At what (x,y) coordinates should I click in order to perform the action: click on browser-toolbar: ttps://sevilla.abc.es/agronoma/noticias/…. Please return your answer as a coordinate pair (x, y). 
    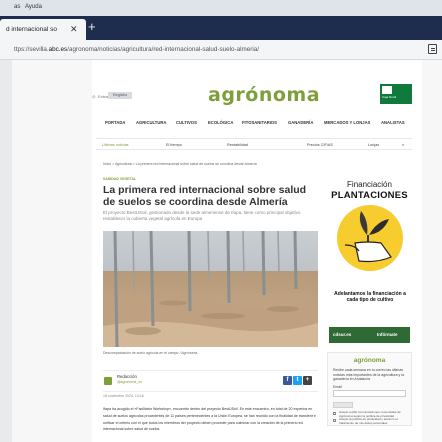
    Looking at the image, I should click on (221, 50).